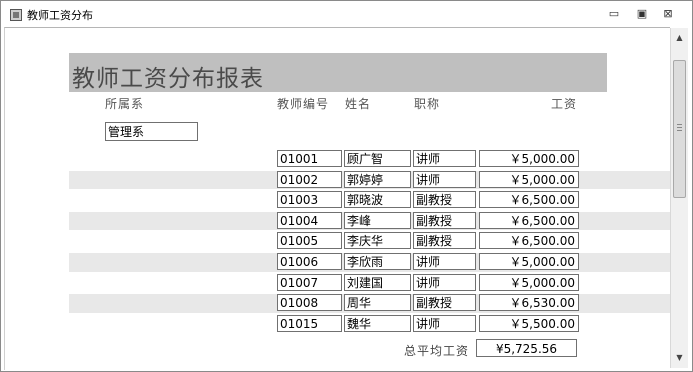 This screenshot has height=372, width=693. Describe the element at coordinates (303, 104) in the screenshot. I see `header-teacher-id: 教师编号` at that location.